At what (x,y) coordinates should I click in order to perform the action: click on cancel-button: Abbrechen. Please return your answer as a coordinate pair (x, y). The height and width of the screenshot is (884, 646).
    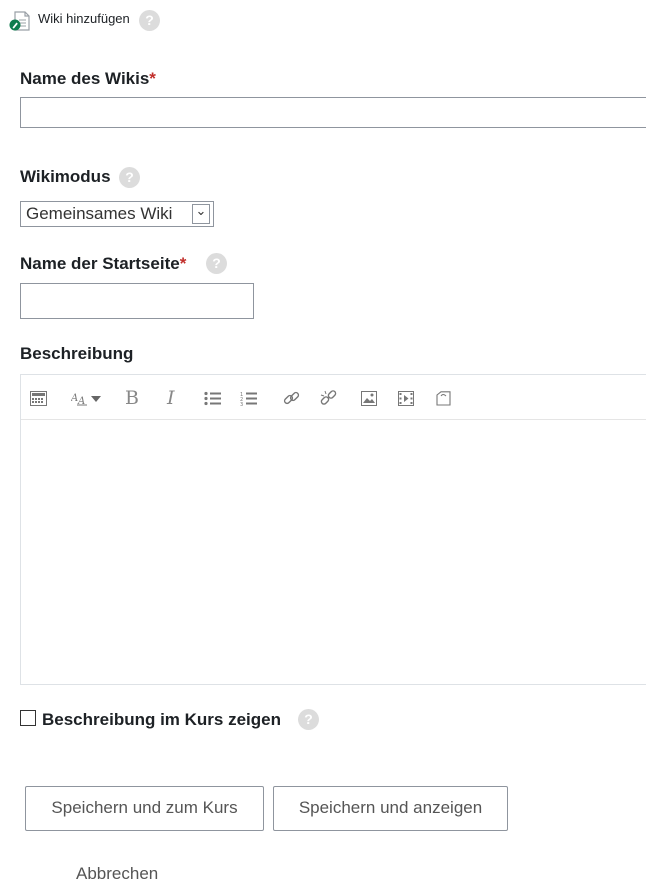
    Looking at the image, I should click on (117, 874).